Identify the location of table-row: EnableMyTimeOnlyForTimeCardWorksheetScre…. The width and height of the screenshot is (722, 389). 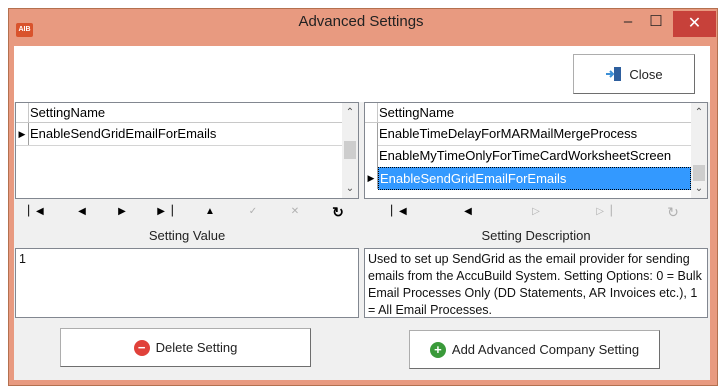
(528, 156).